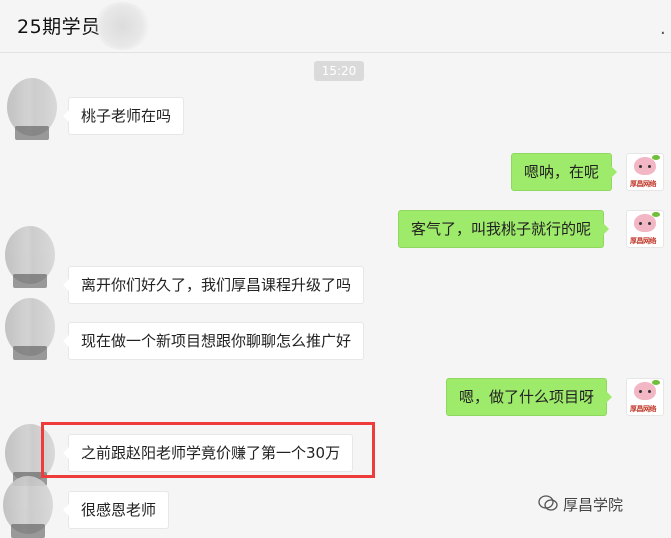 This screenshot has width=671, height=538. I want to click on red-highlight-box, so click(208, 450).